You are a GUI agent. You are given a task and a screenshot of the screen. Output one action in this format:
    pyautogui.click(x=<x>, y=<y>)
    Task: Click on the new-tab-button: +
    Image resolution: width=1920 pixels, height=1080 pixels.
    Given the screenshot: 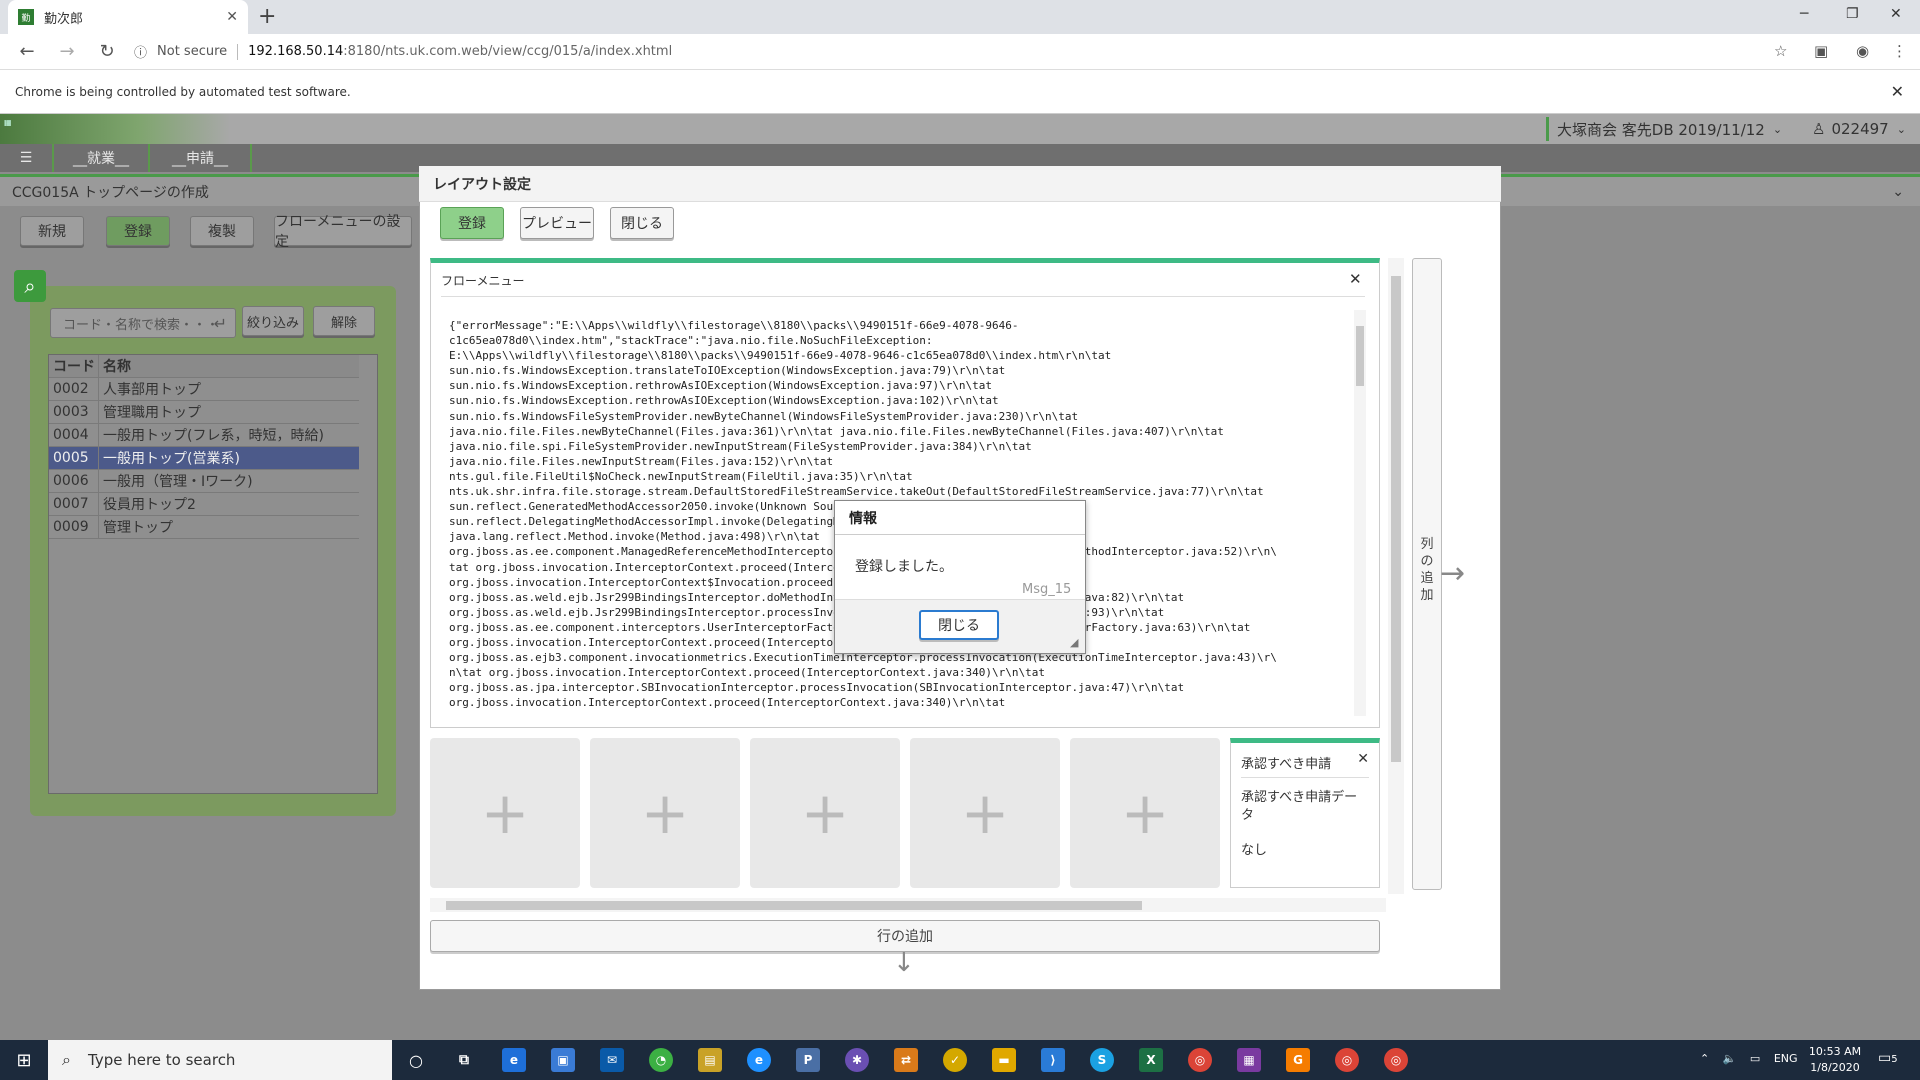 What is the action you would take?
    pyautogui.click(x=267, y=16)
    